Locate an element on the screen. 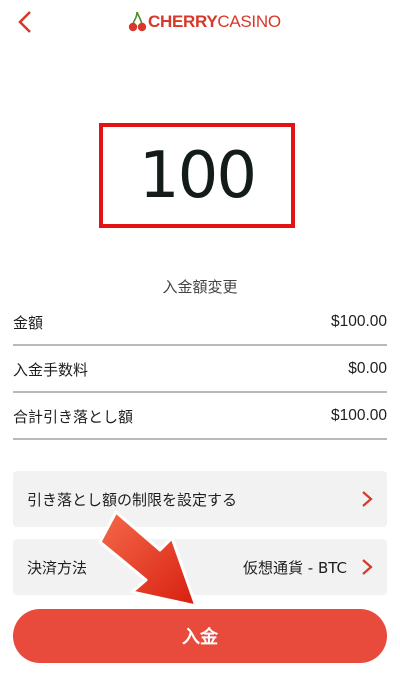 Image resolution: width=400 pixels, height=676 pixels. total-value: $100.00 is located at coordinates (358, 415).